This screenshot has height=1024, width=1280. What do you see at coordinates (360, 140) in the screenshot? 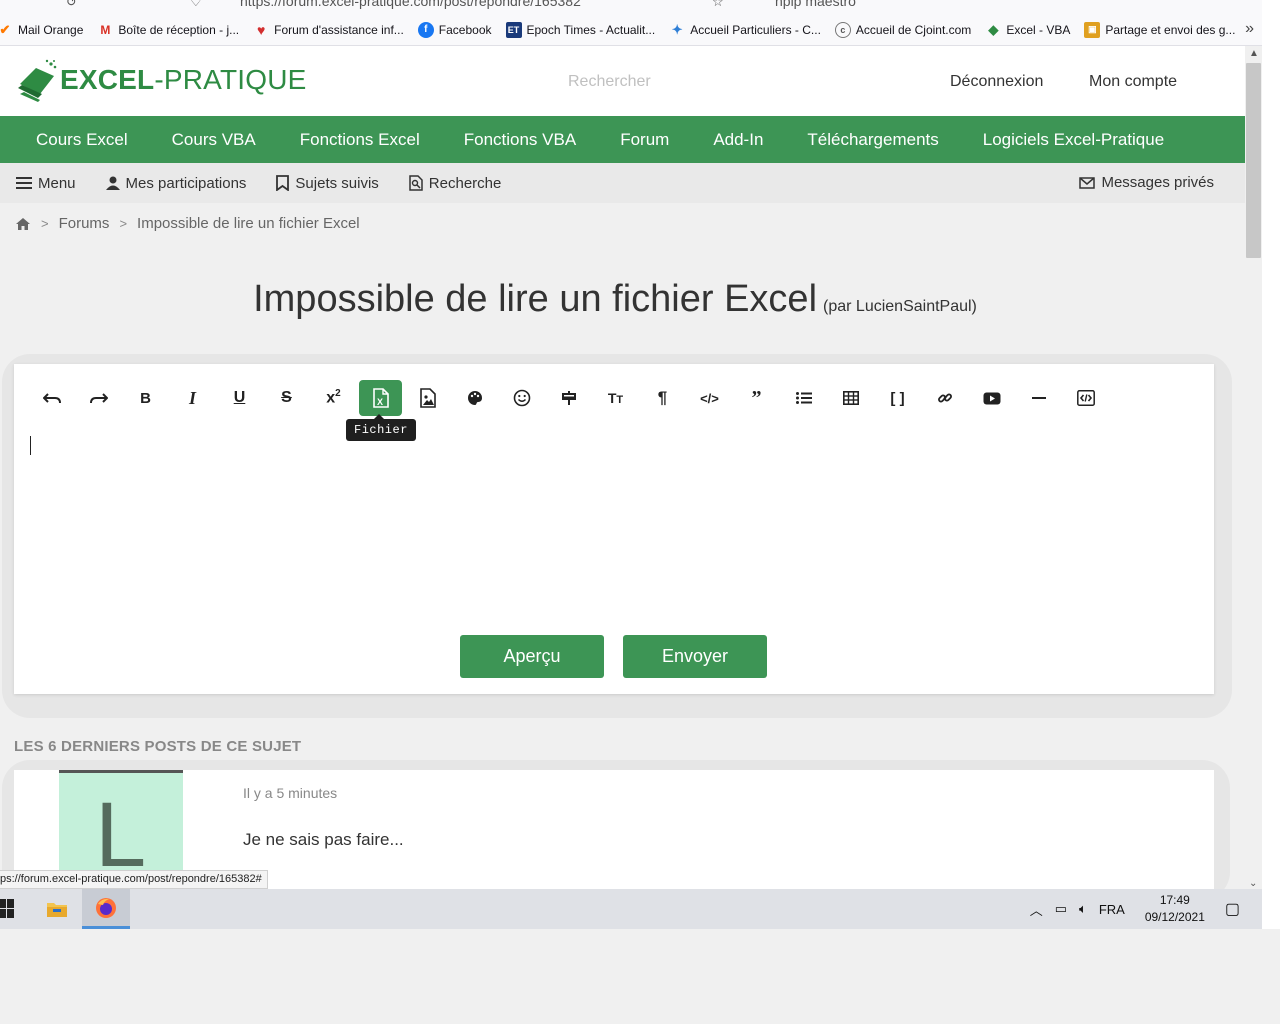
I see `nav-fonctions-excel: Fonctions Excel` at bounding box center [360, 140].